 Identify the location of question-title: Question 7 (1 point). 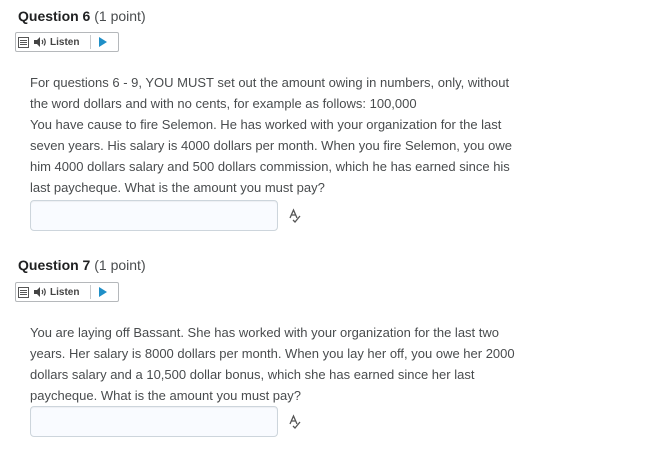
(82, 265).